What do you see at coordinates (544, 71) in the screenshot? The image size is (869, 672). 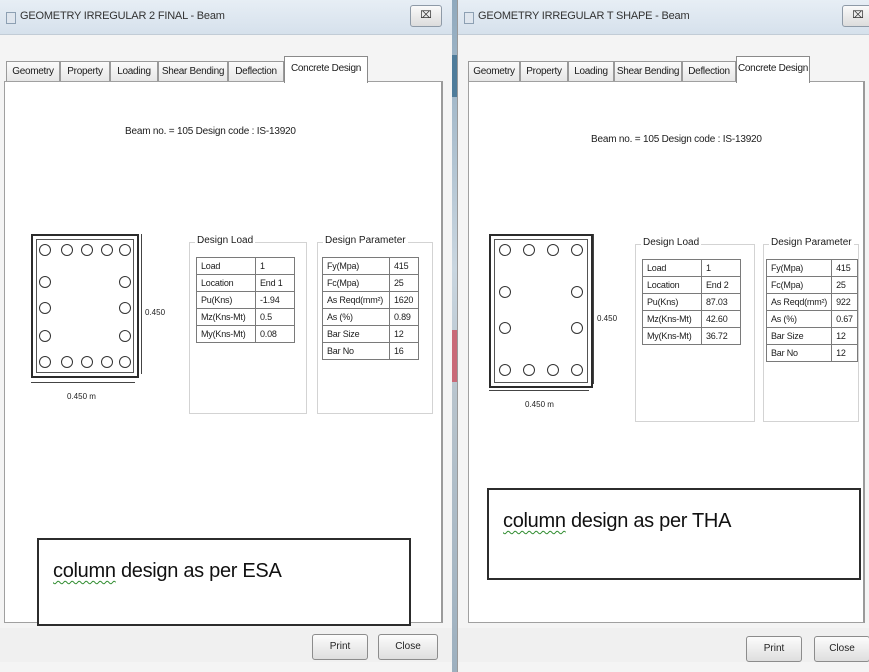 I see `right-tab-property: Property` at bounding box center [544, 71].